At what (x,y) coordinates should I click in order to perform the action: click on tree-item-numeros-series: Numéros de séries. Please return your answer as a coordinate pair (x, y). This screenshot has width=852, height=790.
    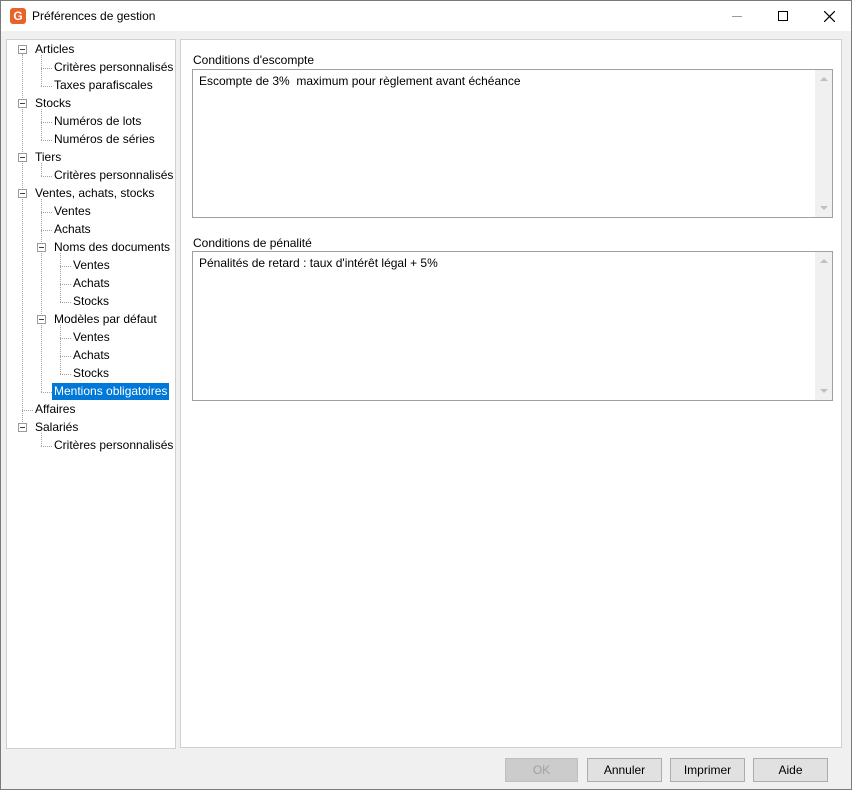
    Looking at the image, I should click on (104, 139).